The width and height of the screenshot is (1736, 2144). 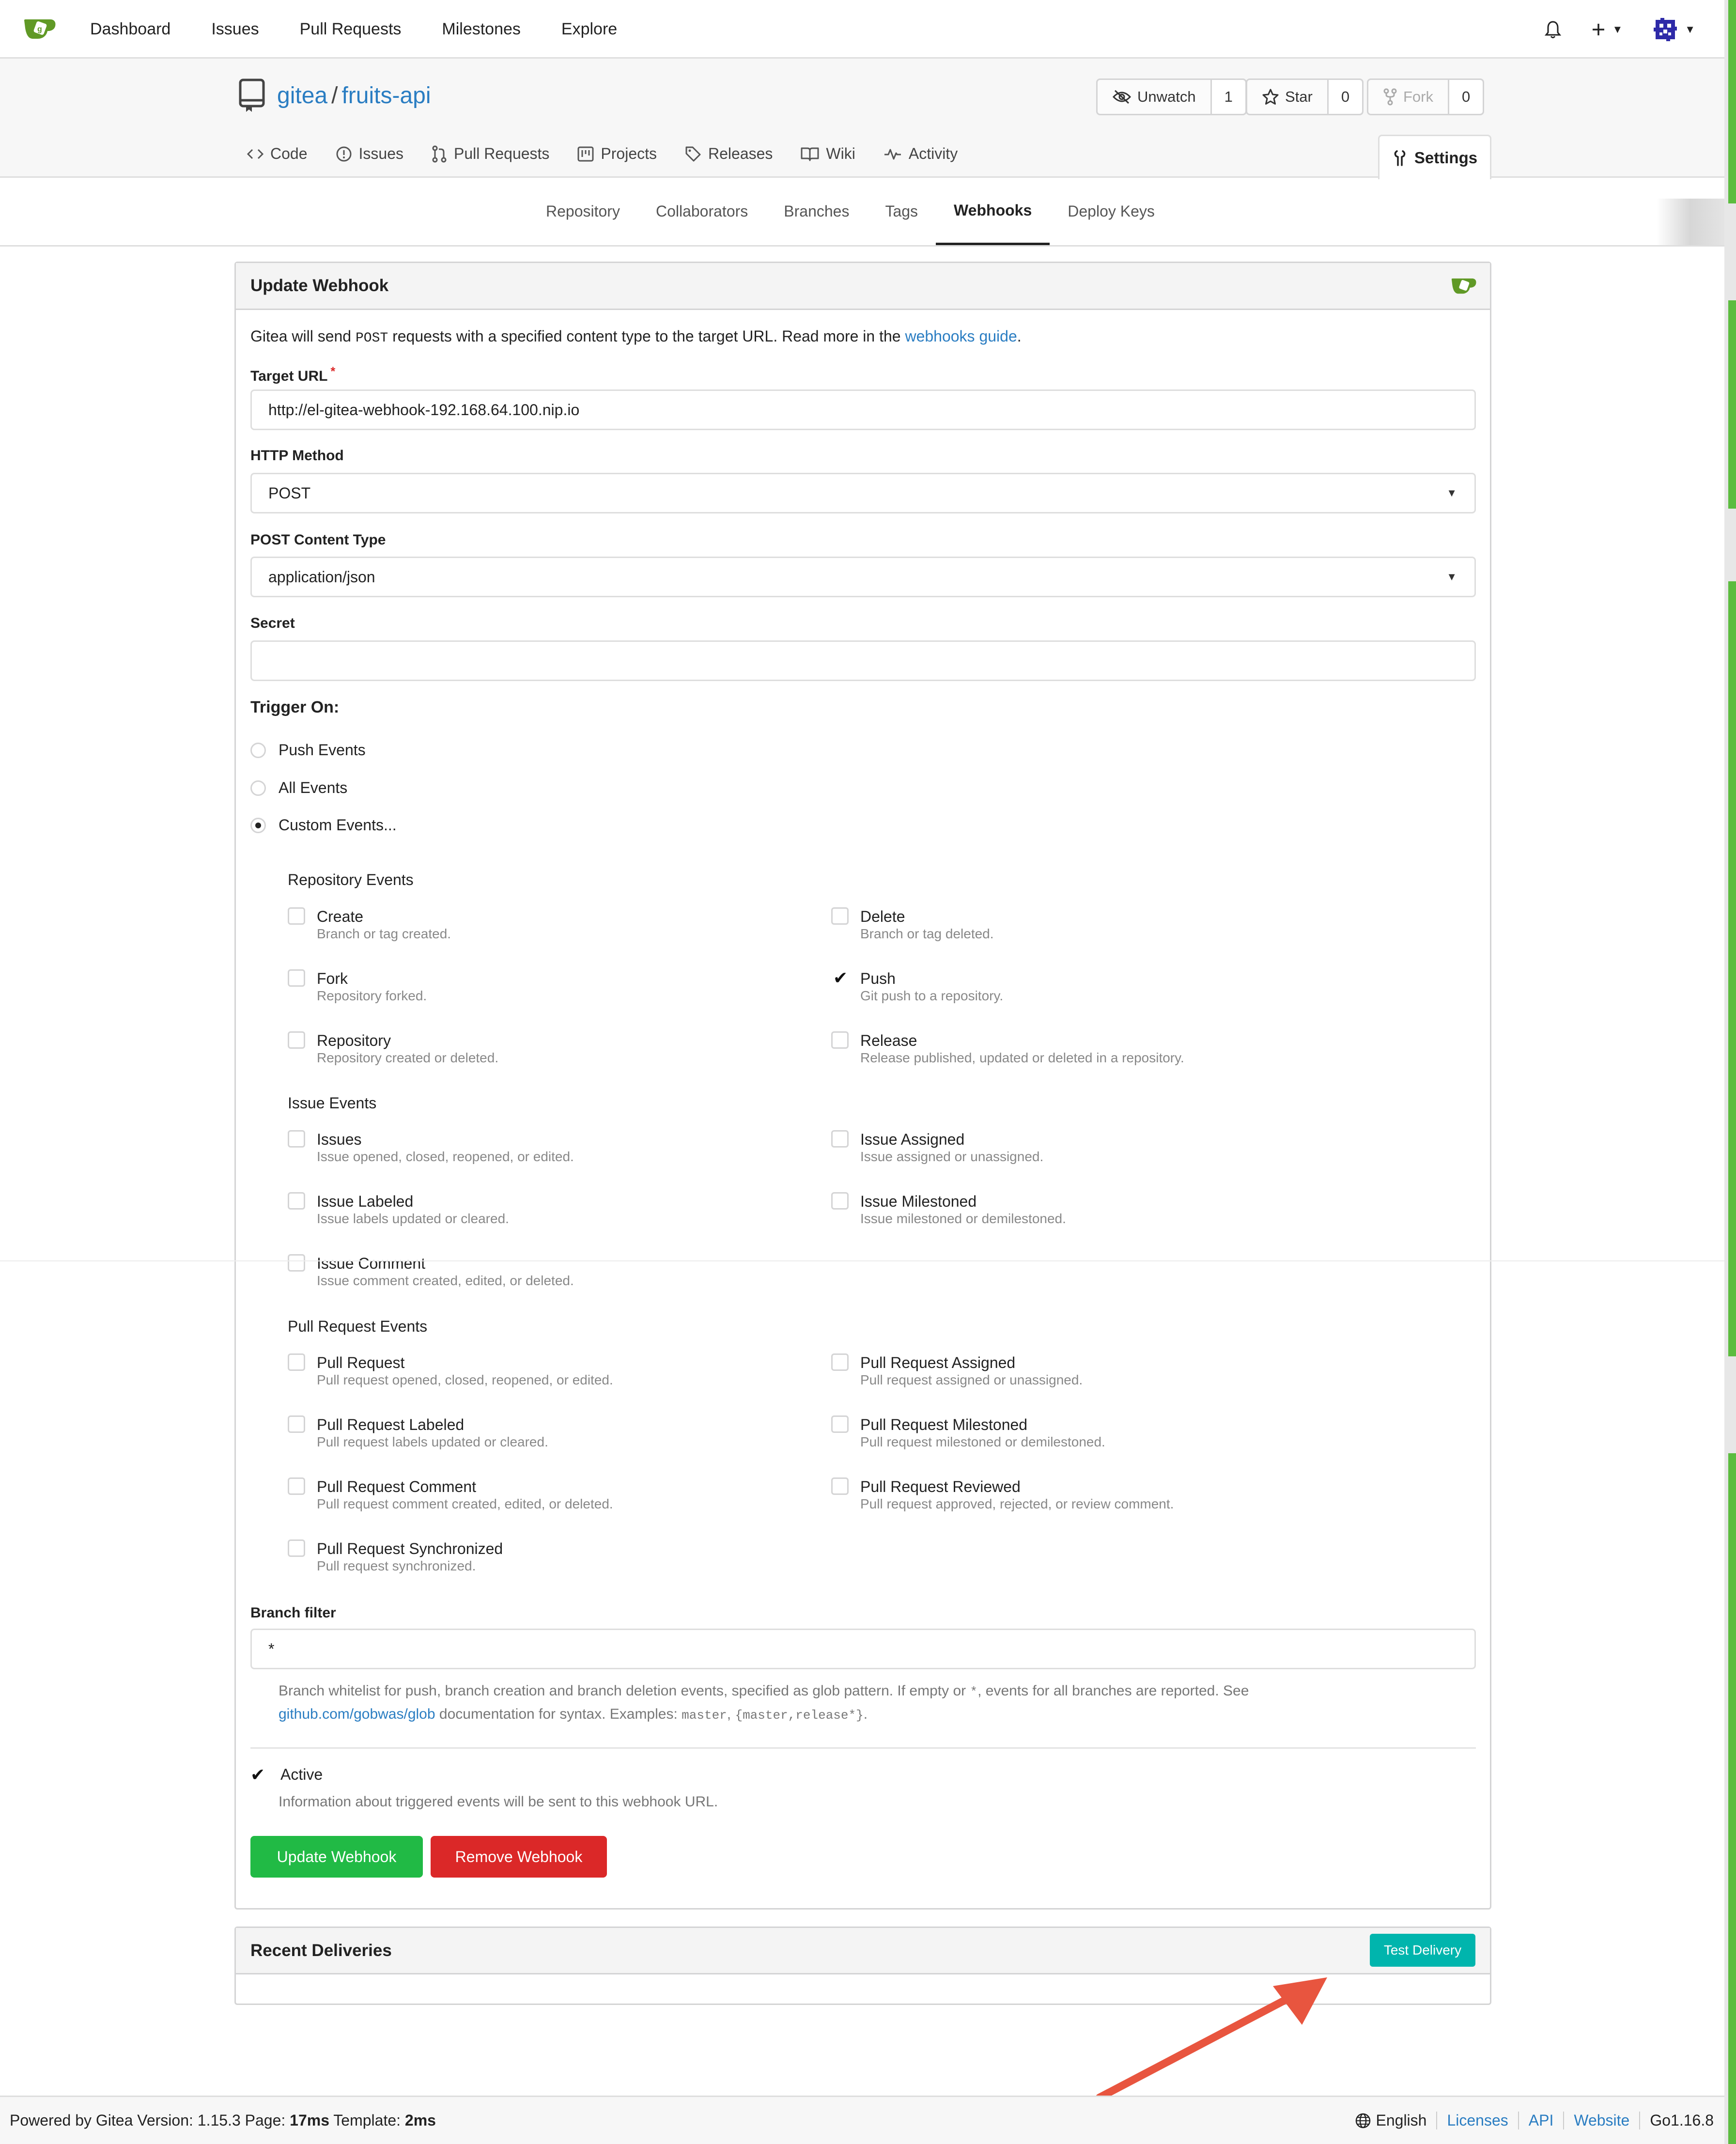 I want to click on nav-pull-requests: Pull Requests, so click(x=351, y=29).